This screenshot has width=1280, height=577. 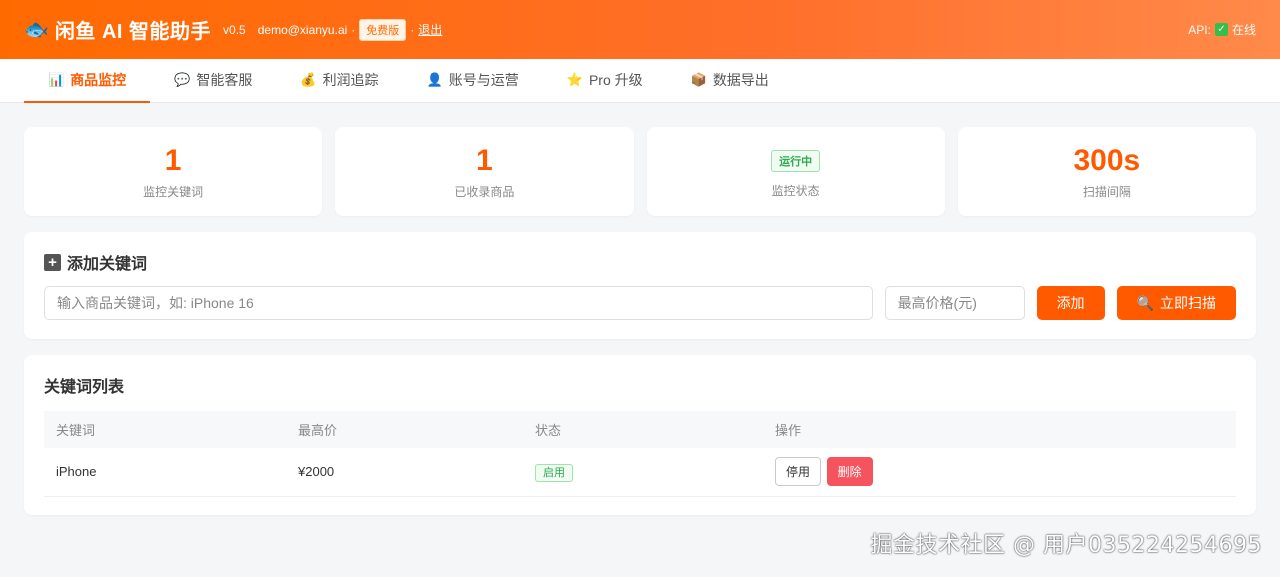 What do you see at coordinates (1199, 29) in the screenshot?
I see `api-label: API:` at bounding box center [1199, 29].